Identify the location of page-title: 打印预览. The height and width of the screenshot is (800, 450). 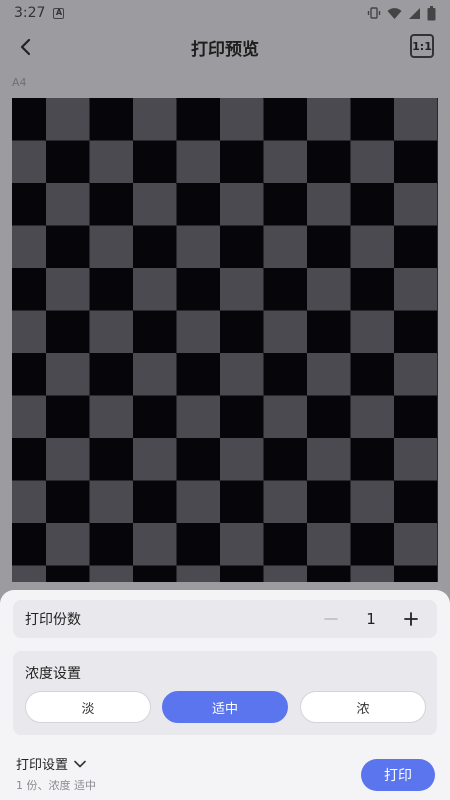
(225, 49).